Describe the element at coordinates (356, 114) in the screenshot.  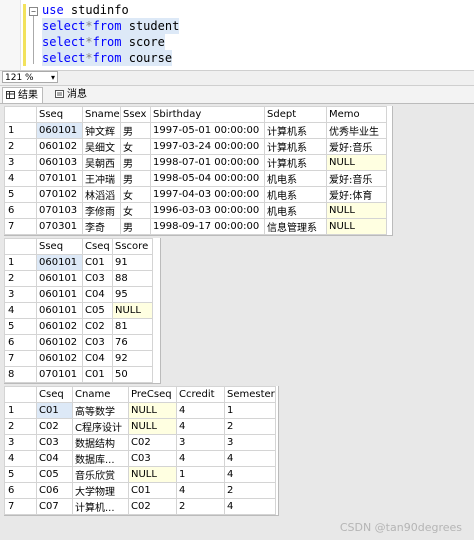
I see `column-header: Memo` at that location.